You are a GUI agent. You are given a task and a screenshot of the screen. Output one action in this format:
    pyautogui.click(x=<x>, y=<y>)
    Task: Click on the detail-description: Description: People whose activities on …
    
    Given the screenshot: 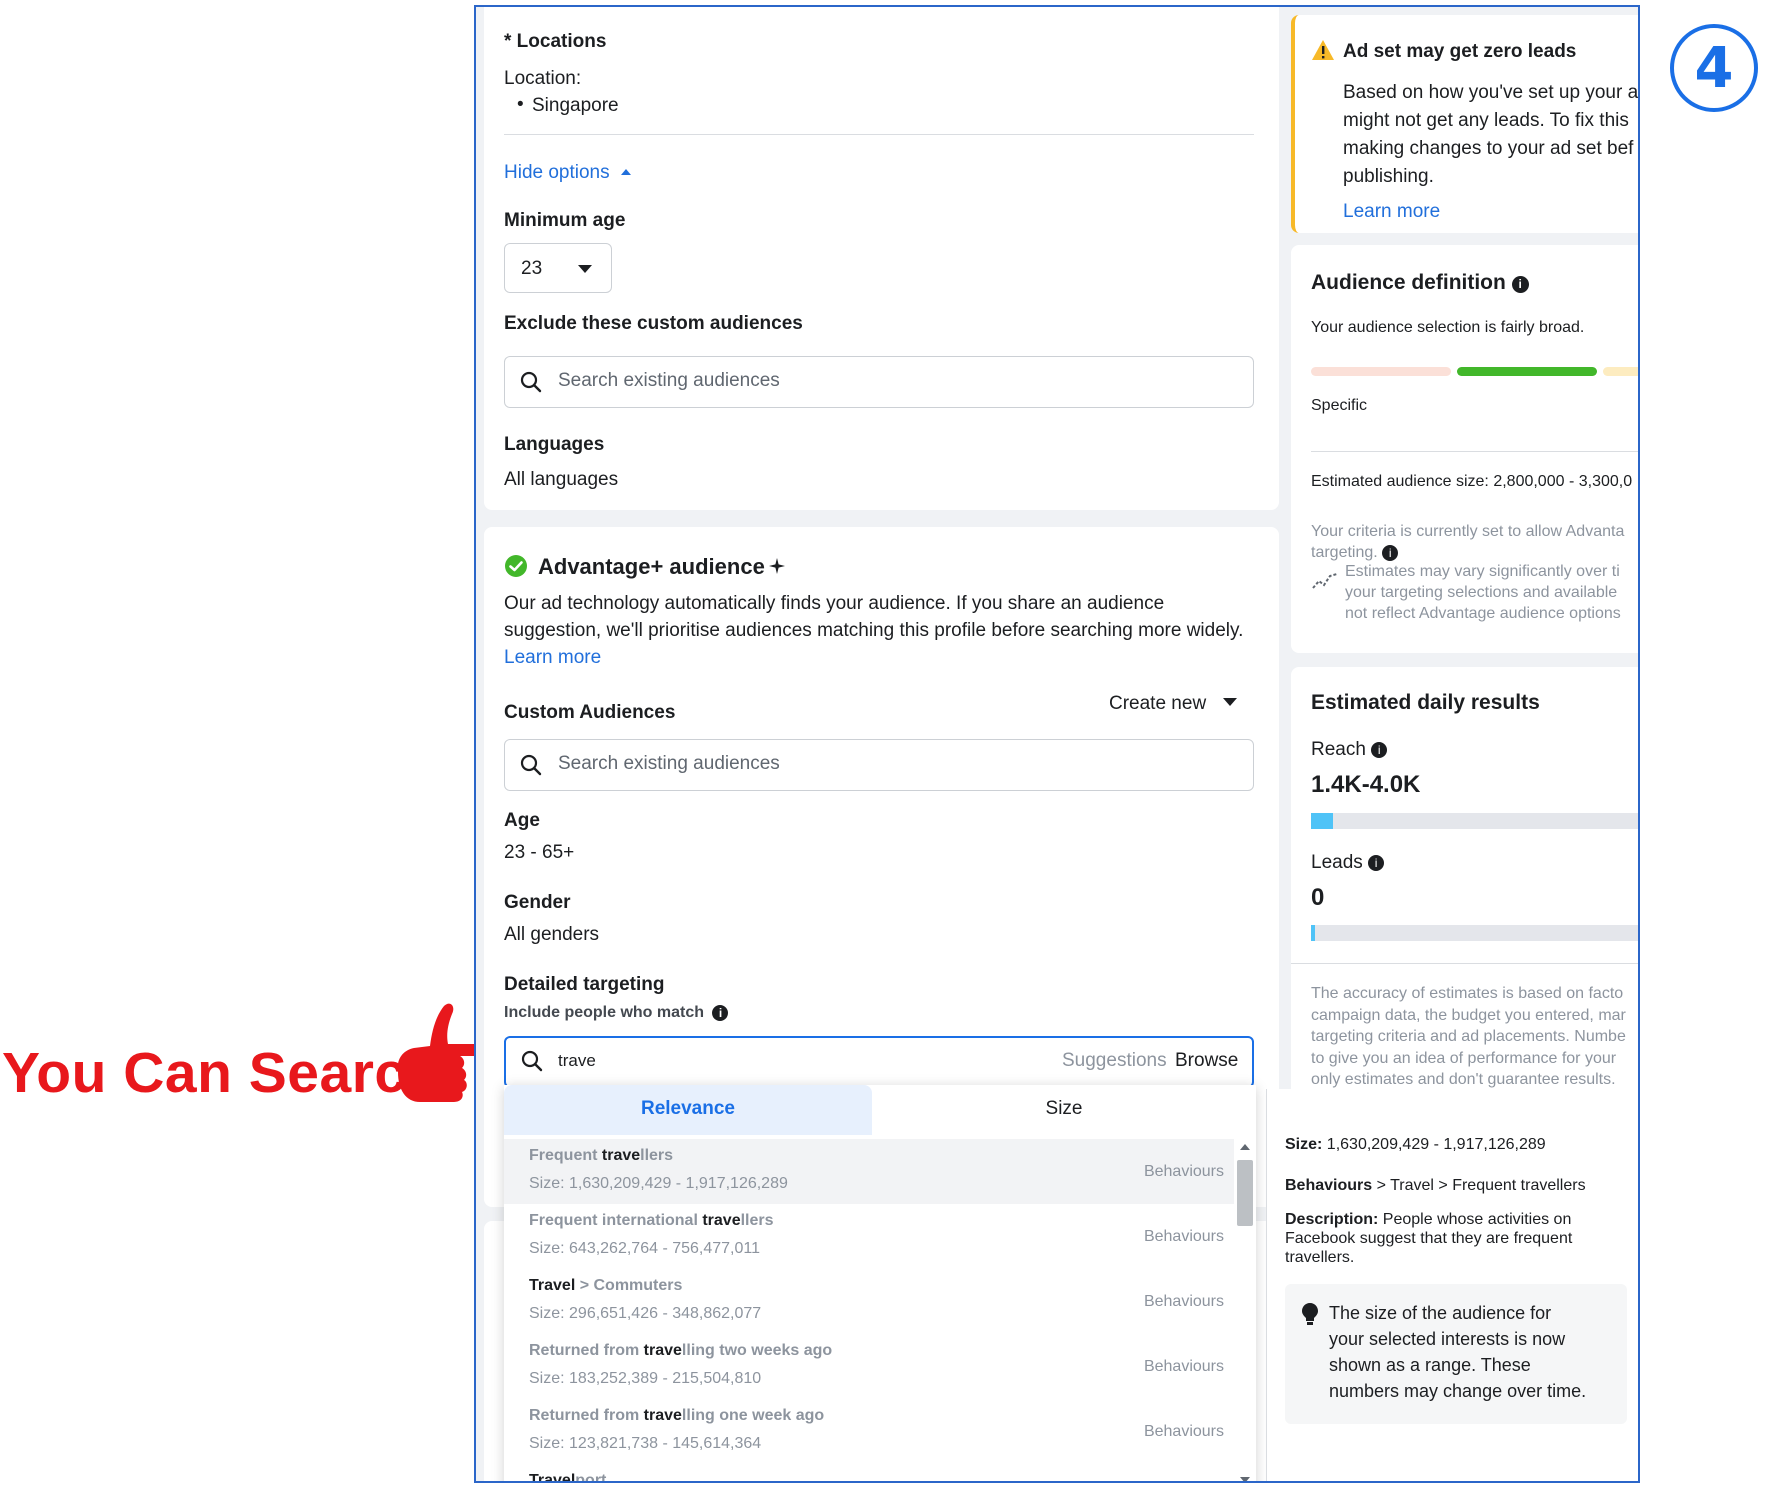 What is the action you would take?
    pyautogui.click(x=1429, y=1238)
    